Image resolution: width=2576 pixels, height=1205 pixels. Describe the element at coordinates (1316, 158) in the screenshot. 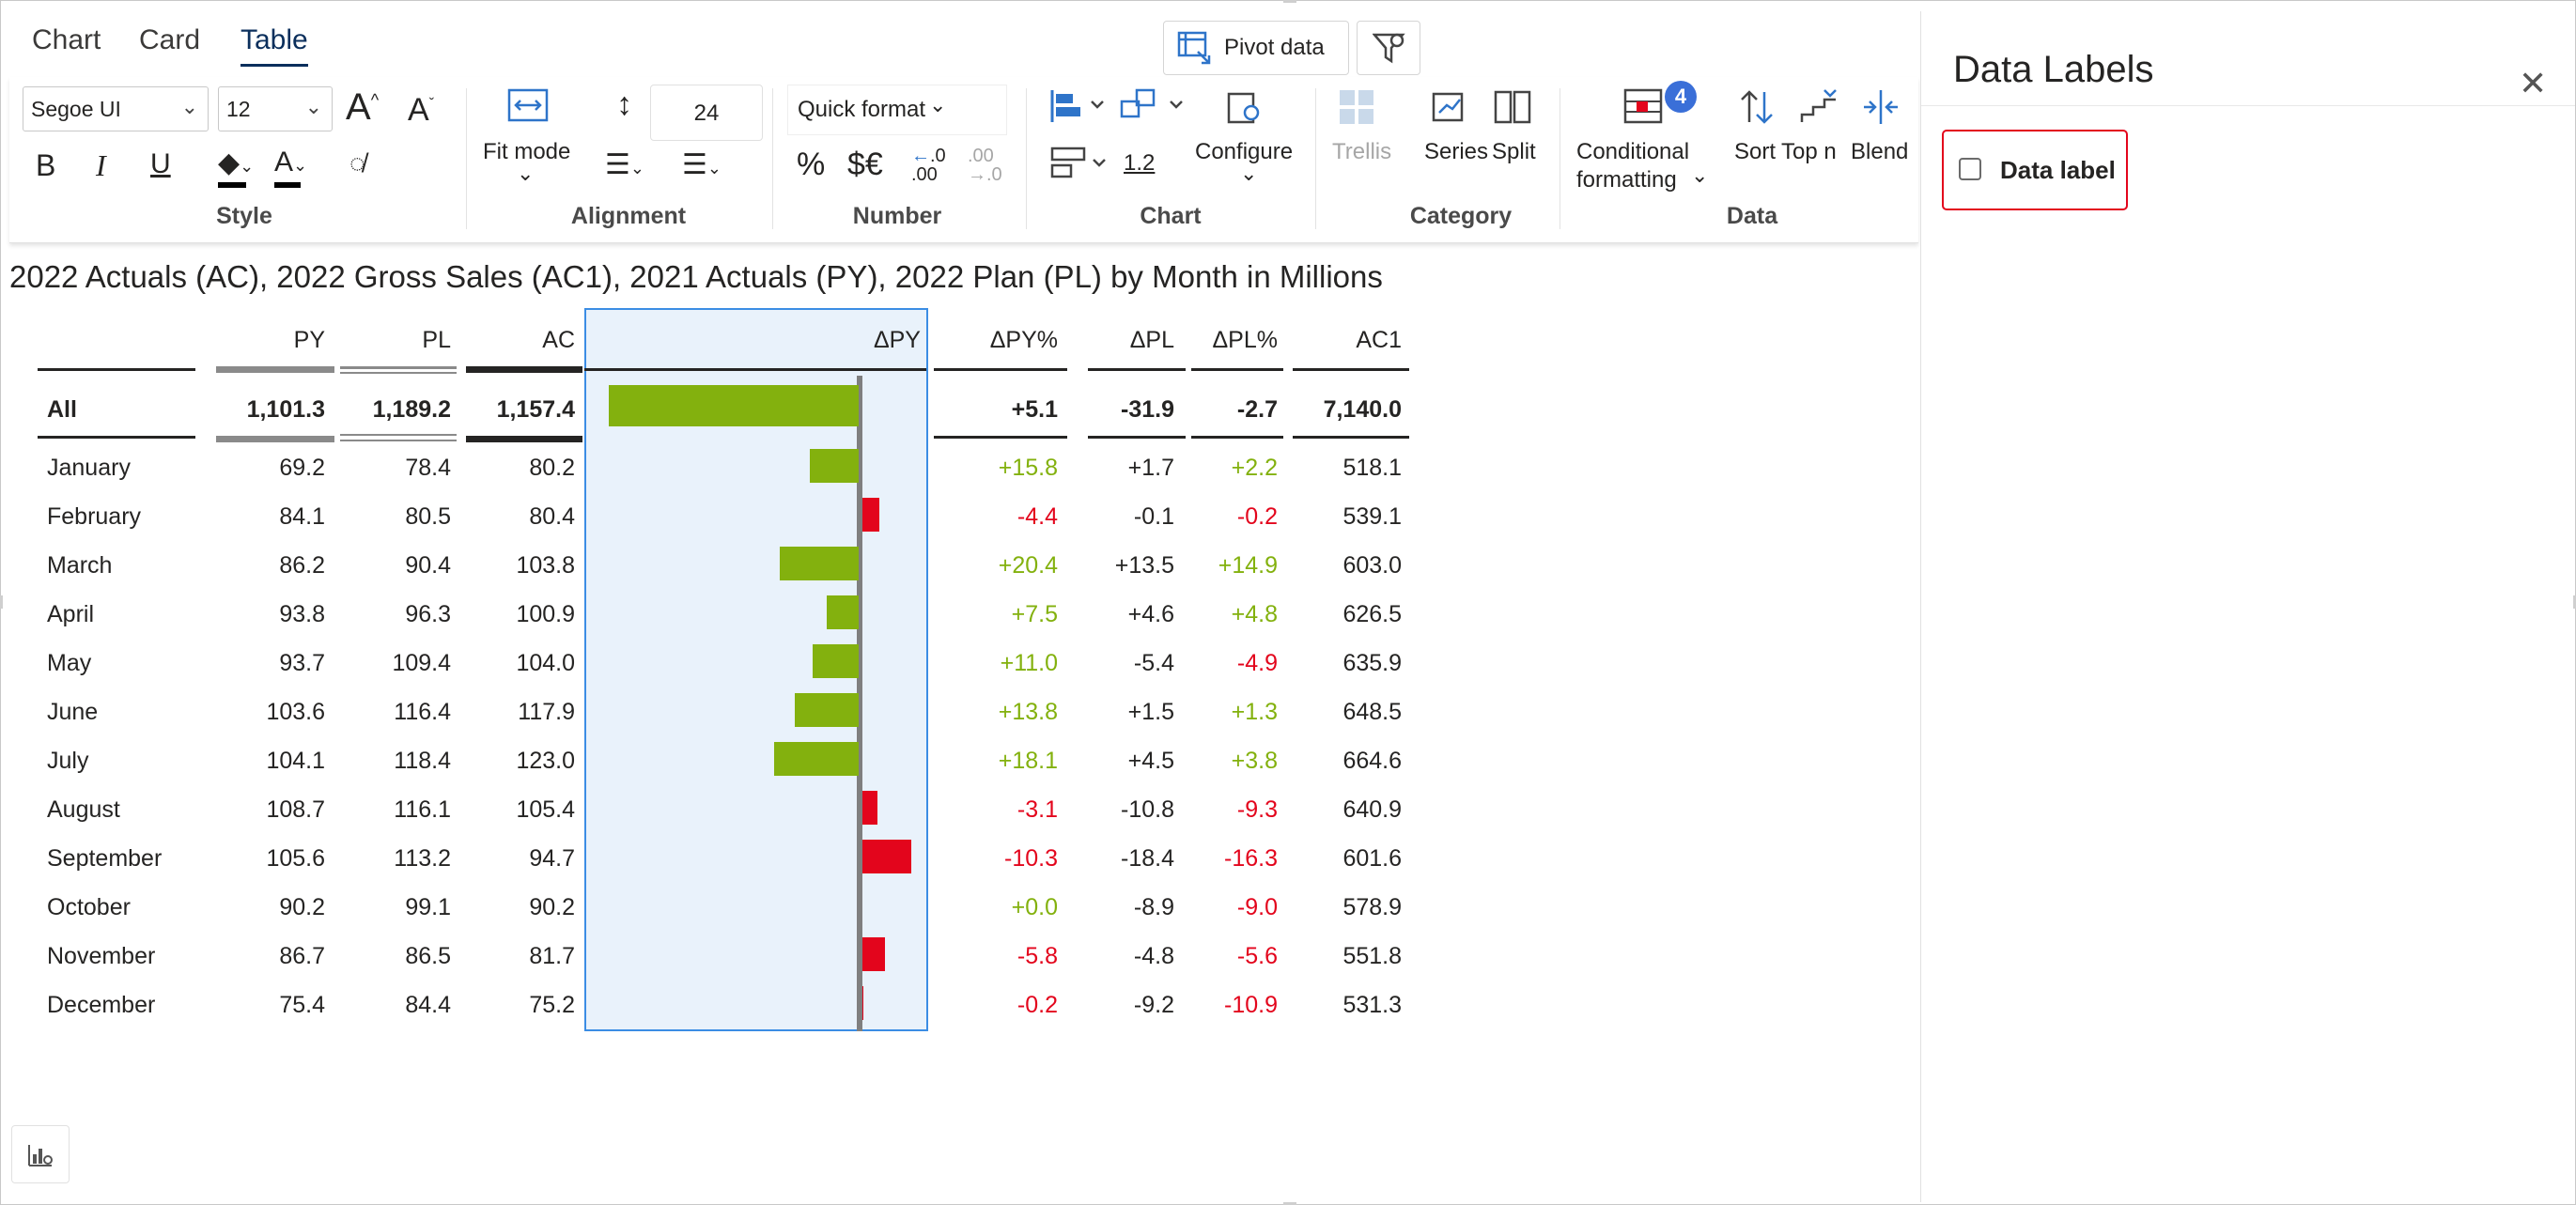

I see `separator` at that location.